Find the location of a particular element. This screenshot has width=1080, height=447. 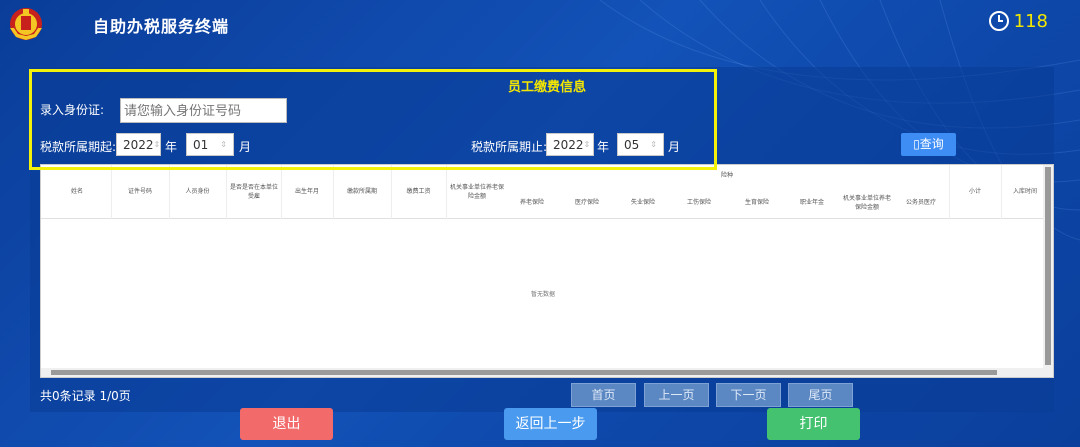

exit-button: 退出 is located at coordinates (286, 424).